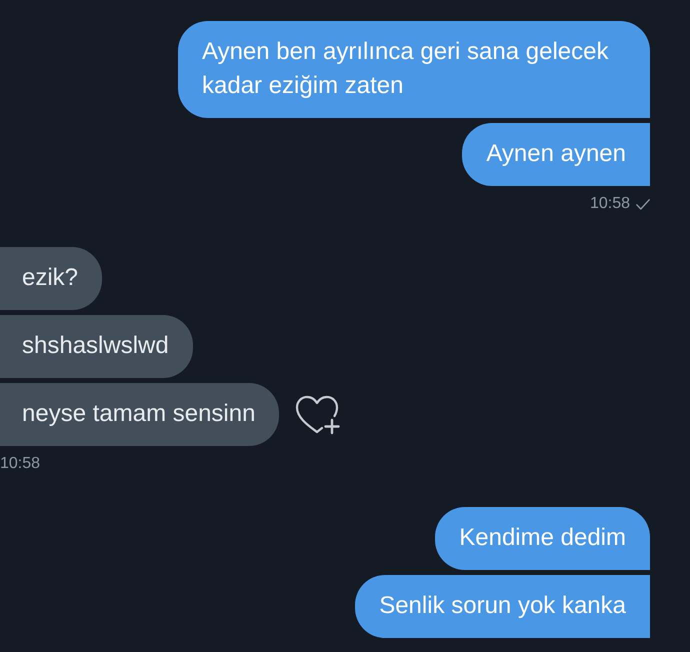 This screenshot has height=652, width=690. Describe the element at coordinates (542, 538) in the screenshot. I see `sent-message: Kendime dedim` at that location.